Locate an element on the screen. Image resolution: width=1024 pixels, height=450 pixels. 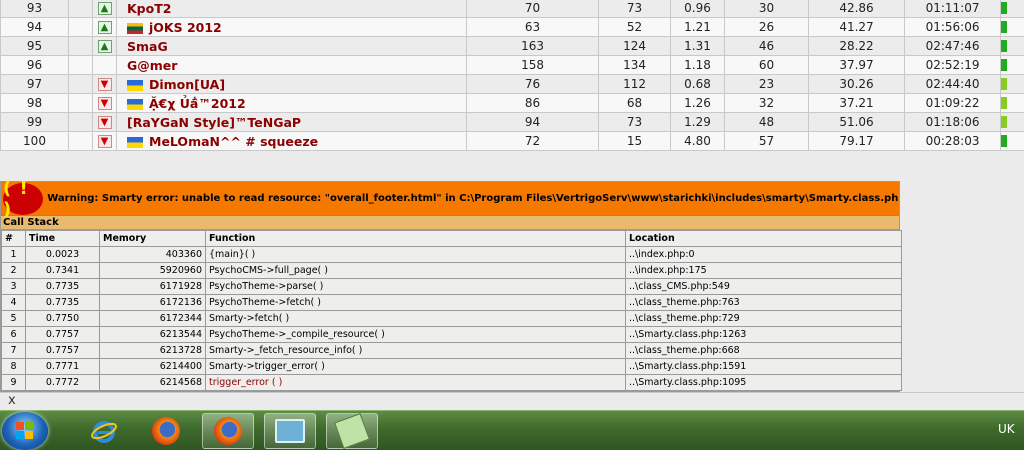
stack-function: trigger_error ( ) is located at coordinates (415, 382).